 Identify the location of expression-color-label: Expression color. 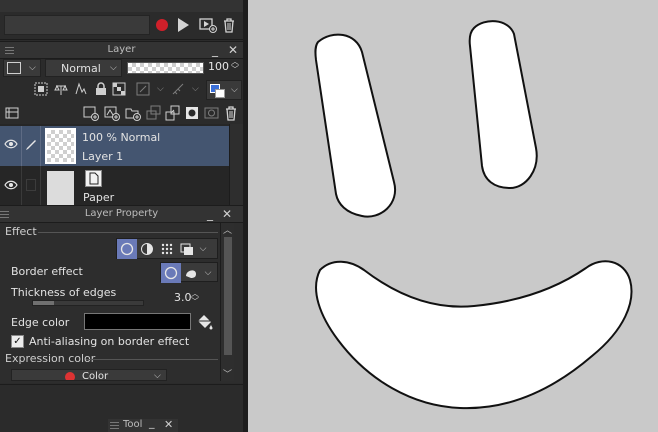
(50, 358).